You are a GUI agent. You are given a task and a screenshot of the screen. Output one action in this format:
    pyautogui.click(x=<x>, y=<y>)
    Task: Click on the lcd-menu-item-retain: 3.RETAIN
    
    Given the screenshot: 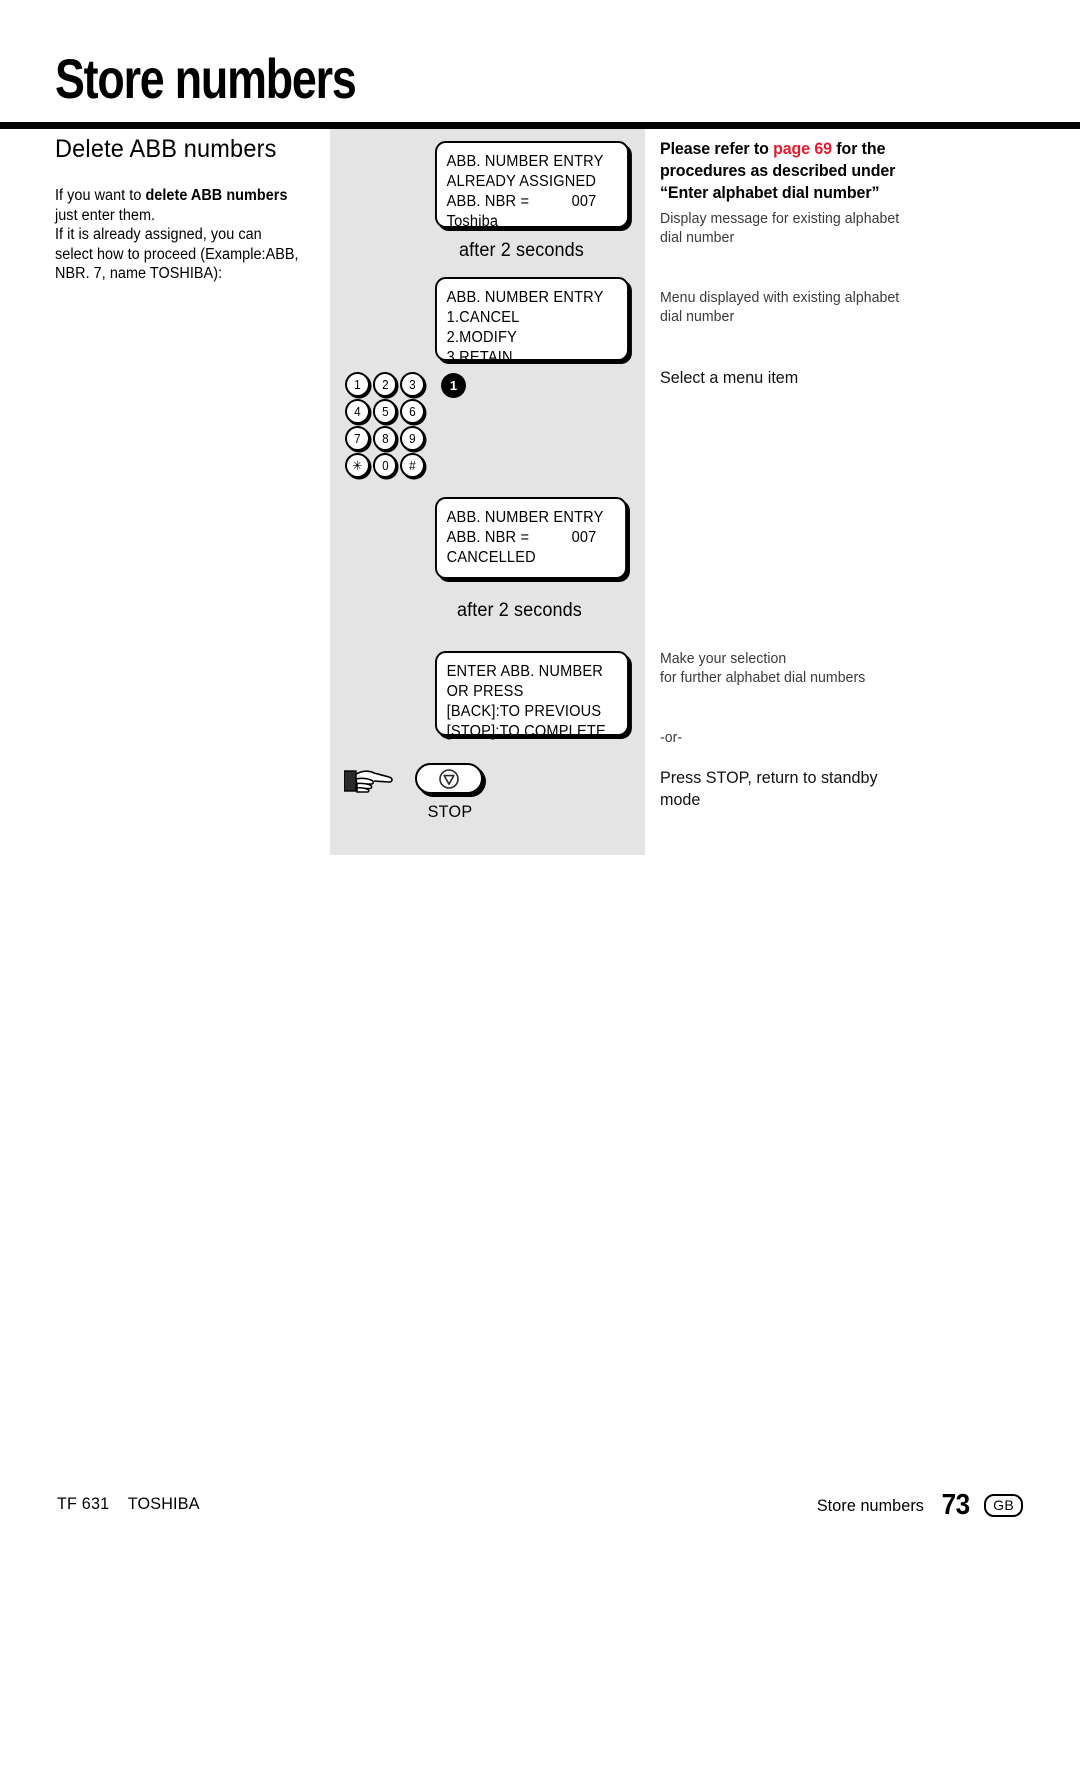 What is the action you would take?
    pyautogui.click(x=479, y=357)
    